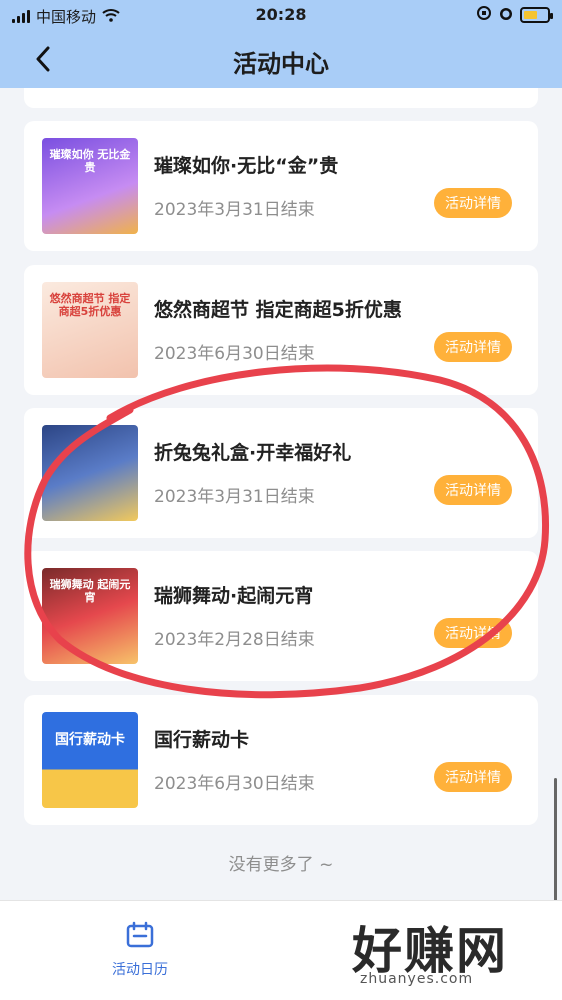 Image resolution: width=562 pixels, height=1000 pixels. Describe the element at coordinates (253, 453) in the screenshot. I see `activity-title: 折兔兔礼盒·开幸福好礼` at that location.